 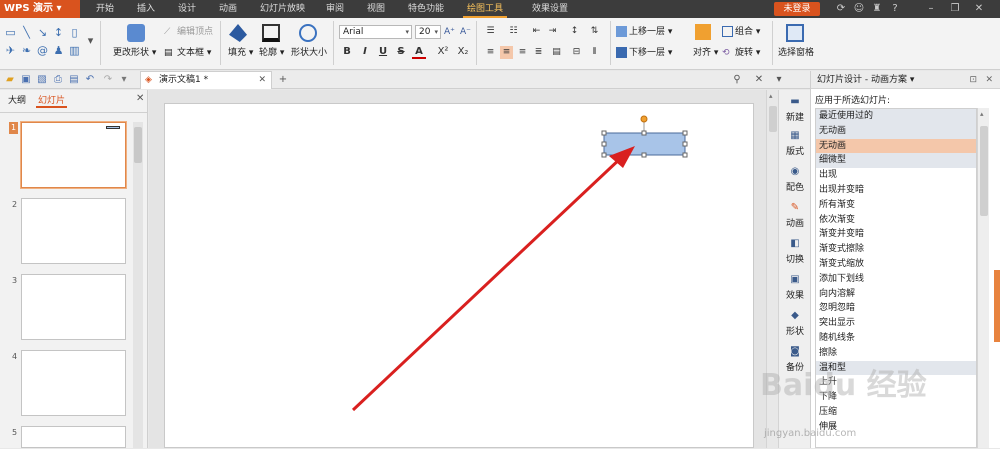 I want to click on window-shape-icon: ▥, so click(x=74, y=50).